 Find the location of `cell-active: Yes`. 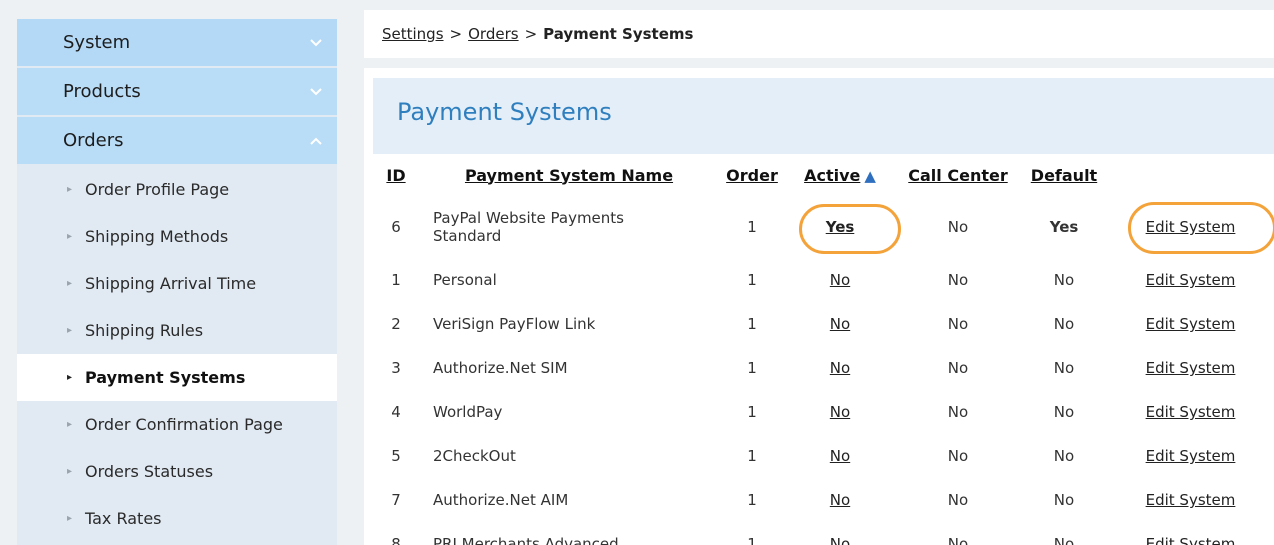

cell-active: Yes is located at coordinates (842, 227).